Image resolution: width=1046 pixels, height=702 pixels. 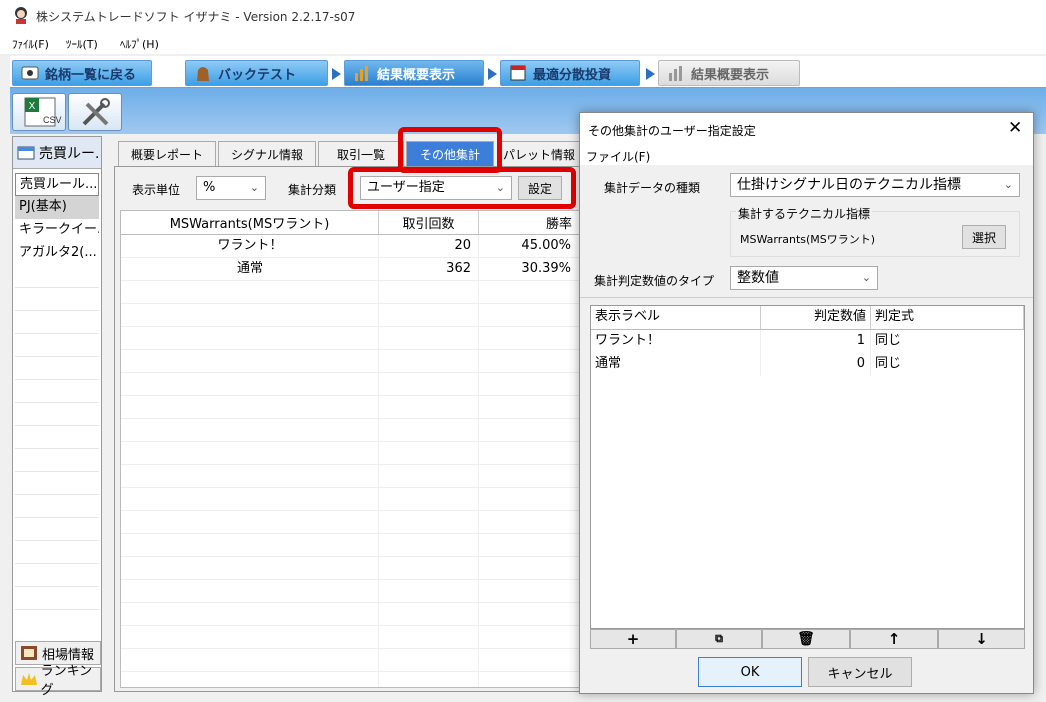 I want to click on arrow-up-icon: ↑, so click(x=894, y=639).